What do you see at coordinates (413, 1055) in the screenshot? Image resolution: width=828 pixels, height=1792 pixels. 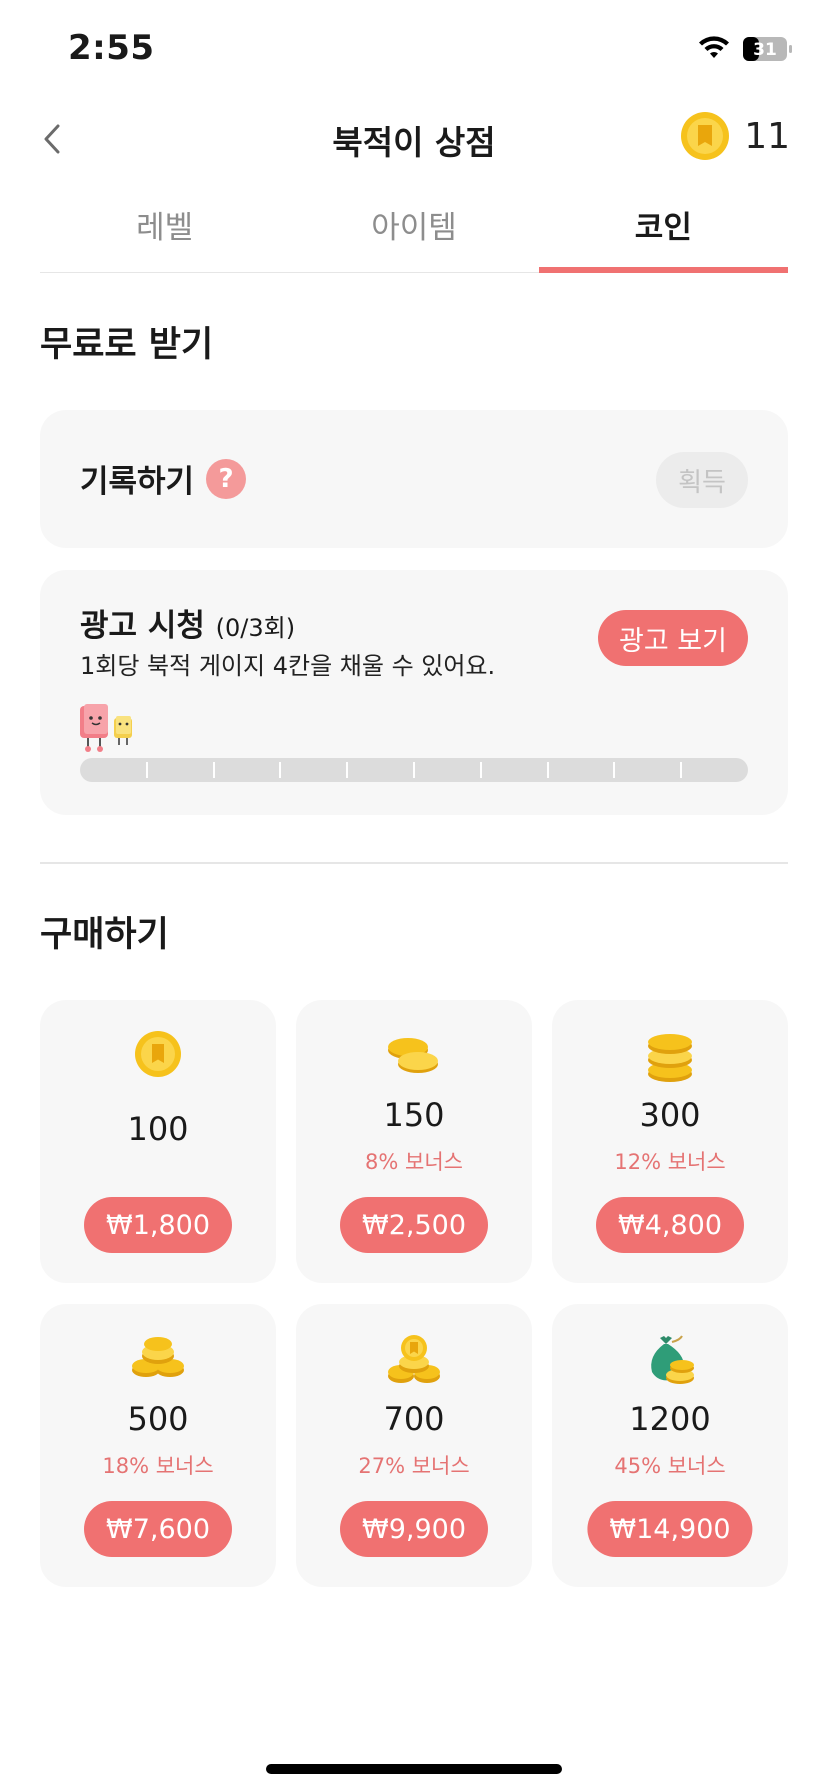 I see `two-coins-icon` at bounding box center [413, 1055].